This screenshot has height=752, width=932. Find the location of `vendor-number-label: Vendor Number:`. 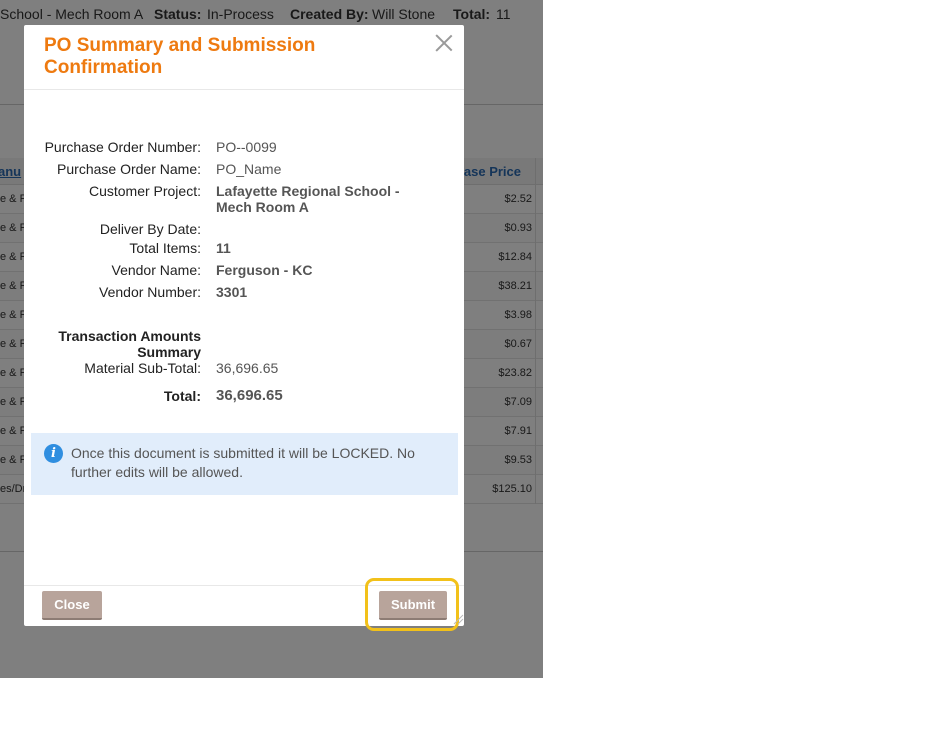

vendor-number-label: Vendor Number: is located at coordinates (150, 292).